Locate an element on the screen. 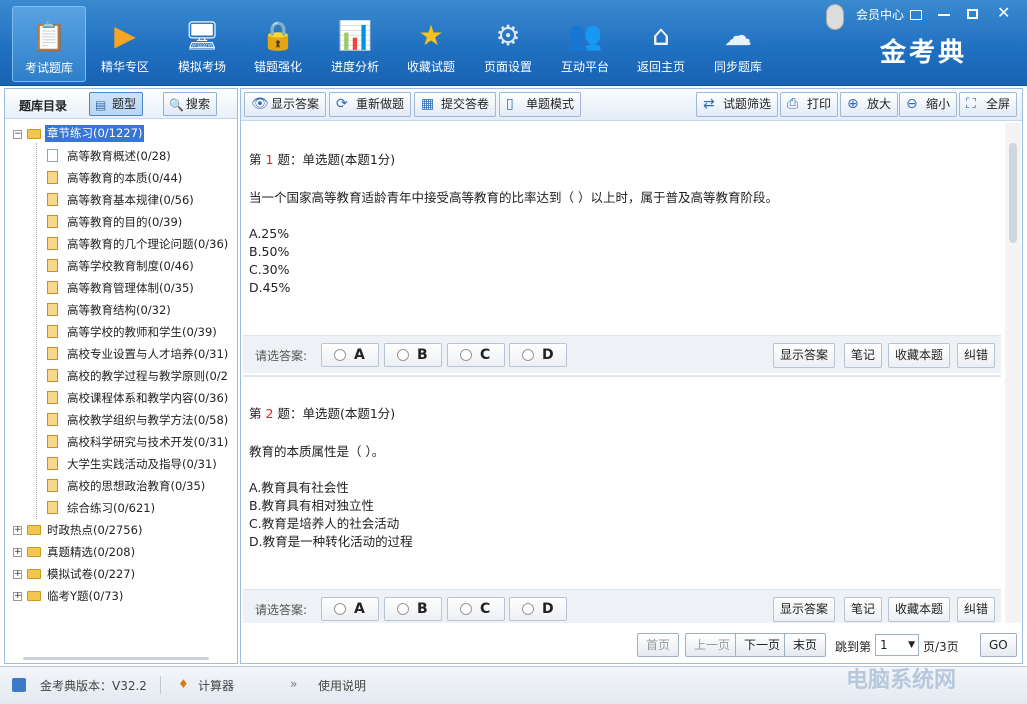 Image resolution: width=1027 pixels, height=704 pixels. watermark: 电脑系统网 is located at coordinates (901, 680).